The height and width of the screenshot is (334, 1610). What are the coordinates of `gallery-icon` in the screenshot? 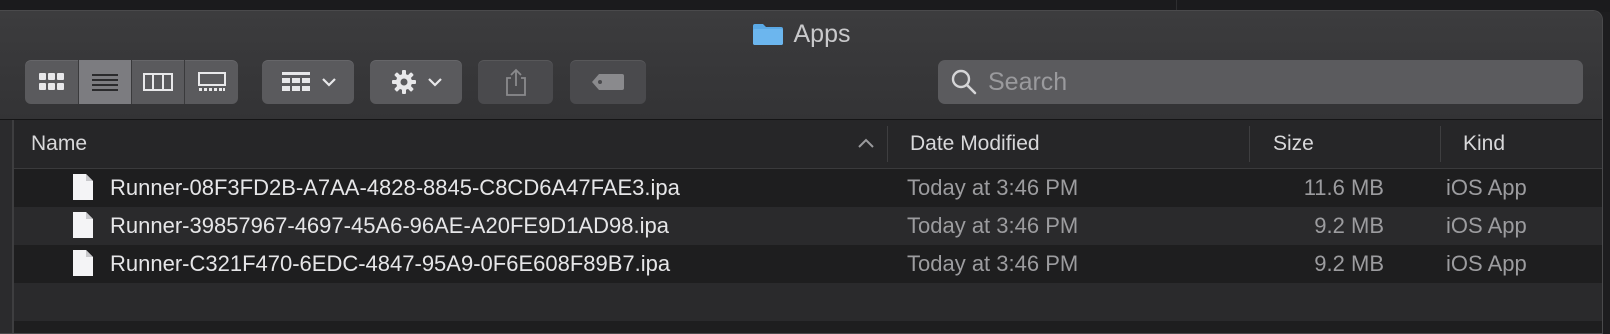 It's located at (211, 81).